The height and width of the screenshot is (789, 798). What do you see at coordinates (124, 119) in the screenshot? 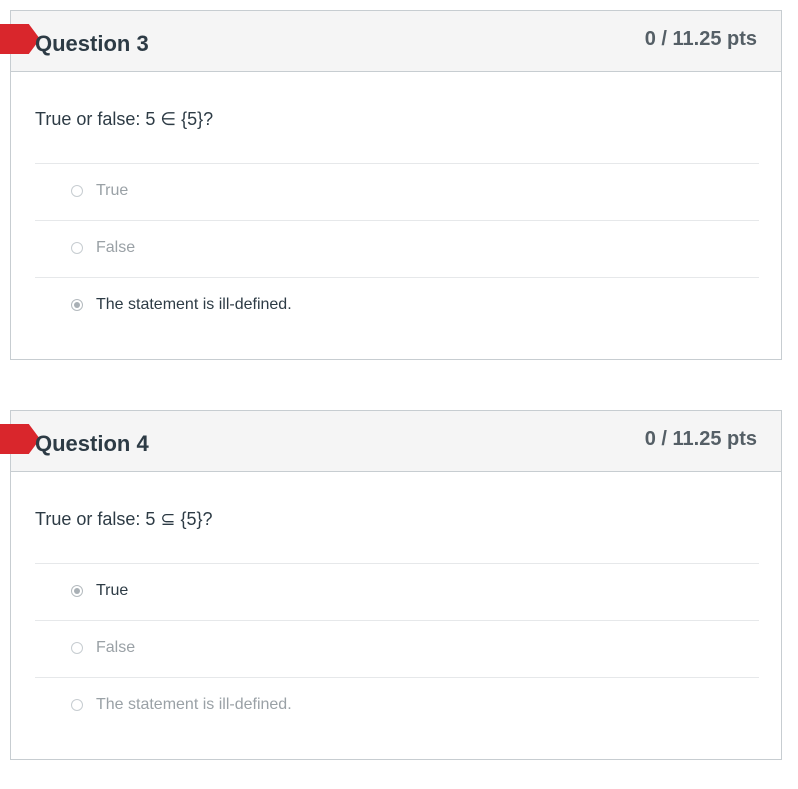
I see `question-text: True or false: 5 ∈ {5}?` at bounding box center [124, 119].